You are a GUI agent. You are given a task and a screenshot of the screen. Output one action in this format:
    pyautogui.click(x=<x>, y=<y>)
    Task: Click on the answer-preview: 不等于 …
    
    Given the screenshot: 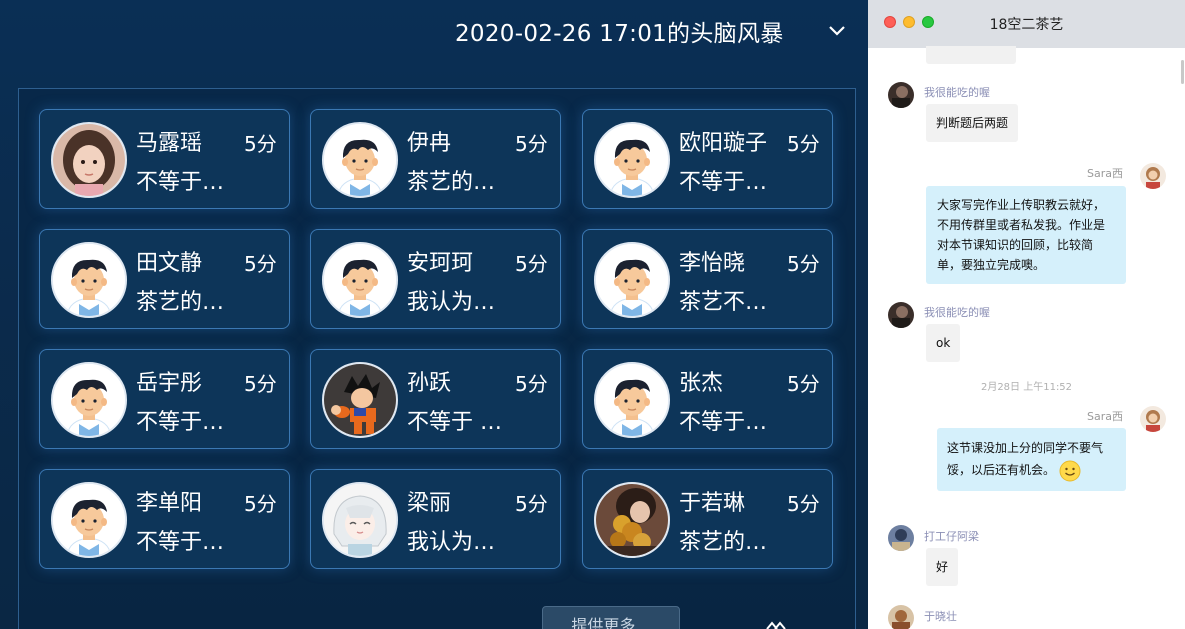 What is the action you would take?
    pyautogui.click(x=454, y=422)
    